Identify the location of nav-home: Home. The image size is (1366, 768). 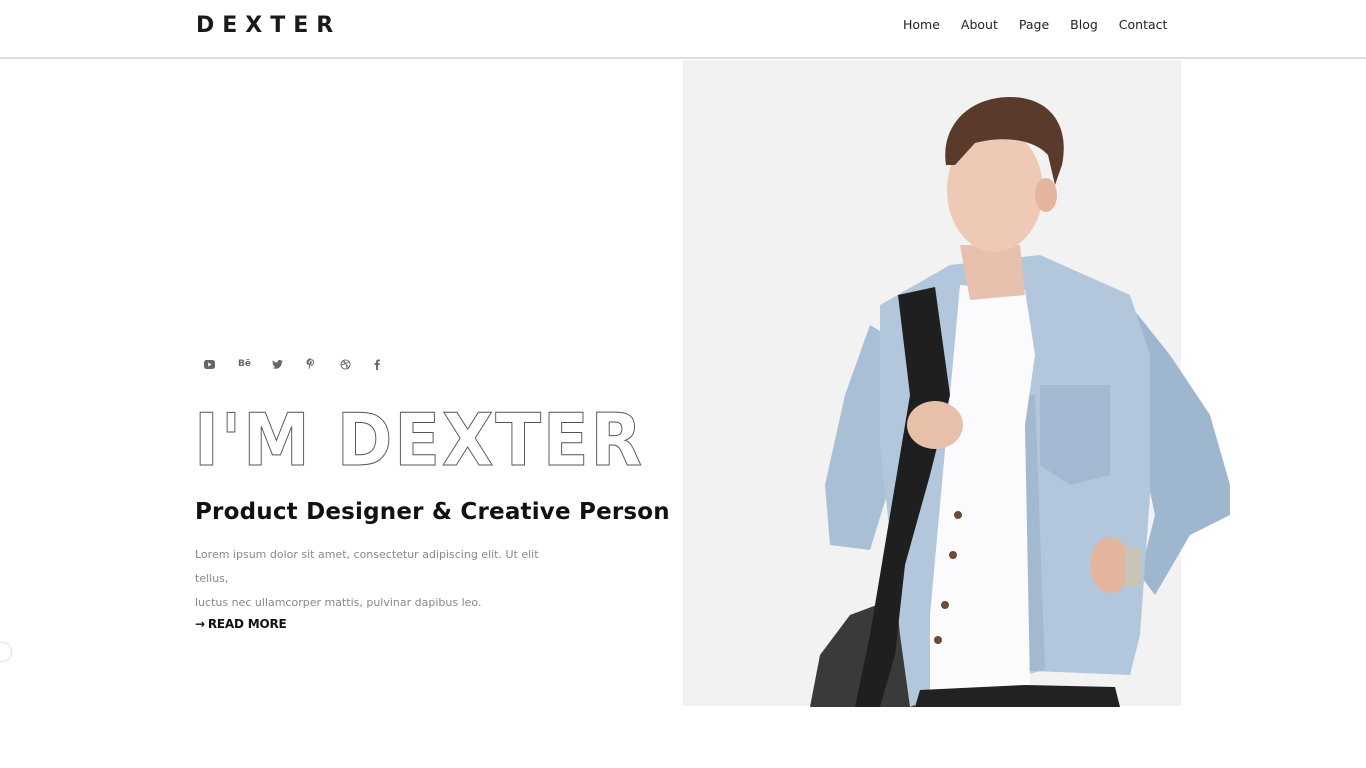
(921, 24).